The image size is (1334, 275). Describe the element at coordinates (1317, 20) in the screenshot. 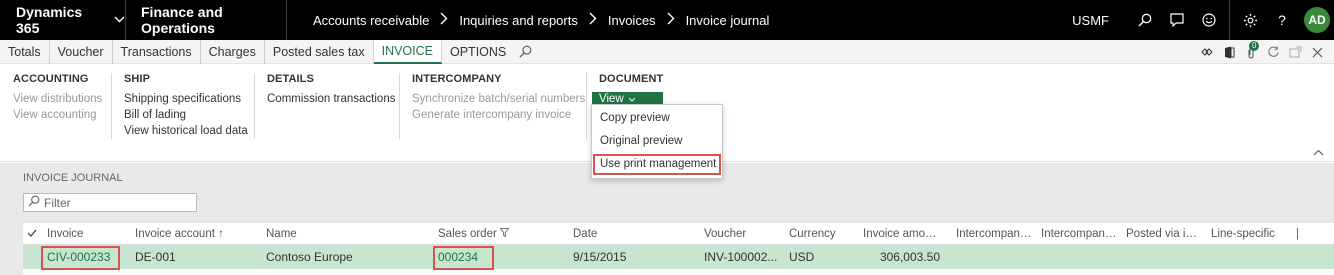

I see `avatar: AD` at that location.